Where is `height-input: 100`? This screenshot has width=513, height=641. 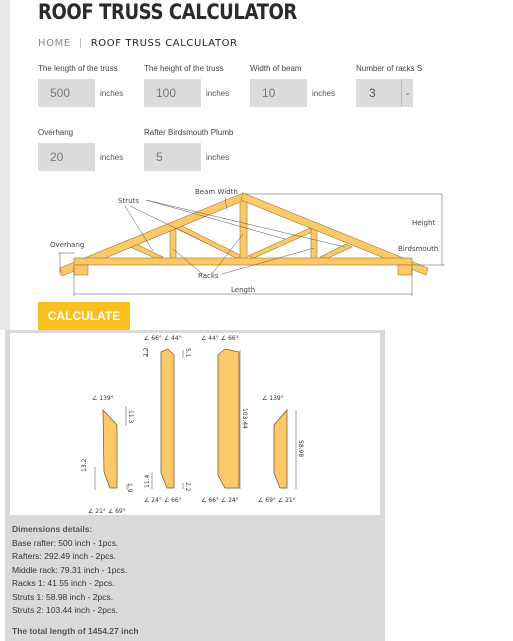
height-input: 100 is located at coordinates (172, 93).